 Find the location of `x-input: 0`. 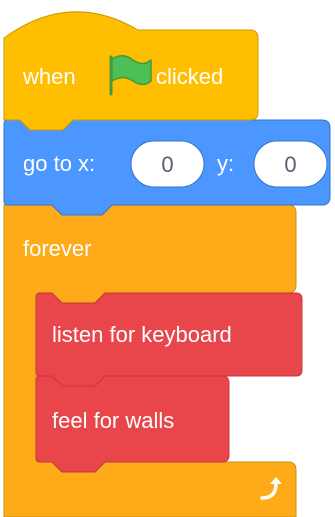

x-input: 0 is located at coordinates (167, 164).